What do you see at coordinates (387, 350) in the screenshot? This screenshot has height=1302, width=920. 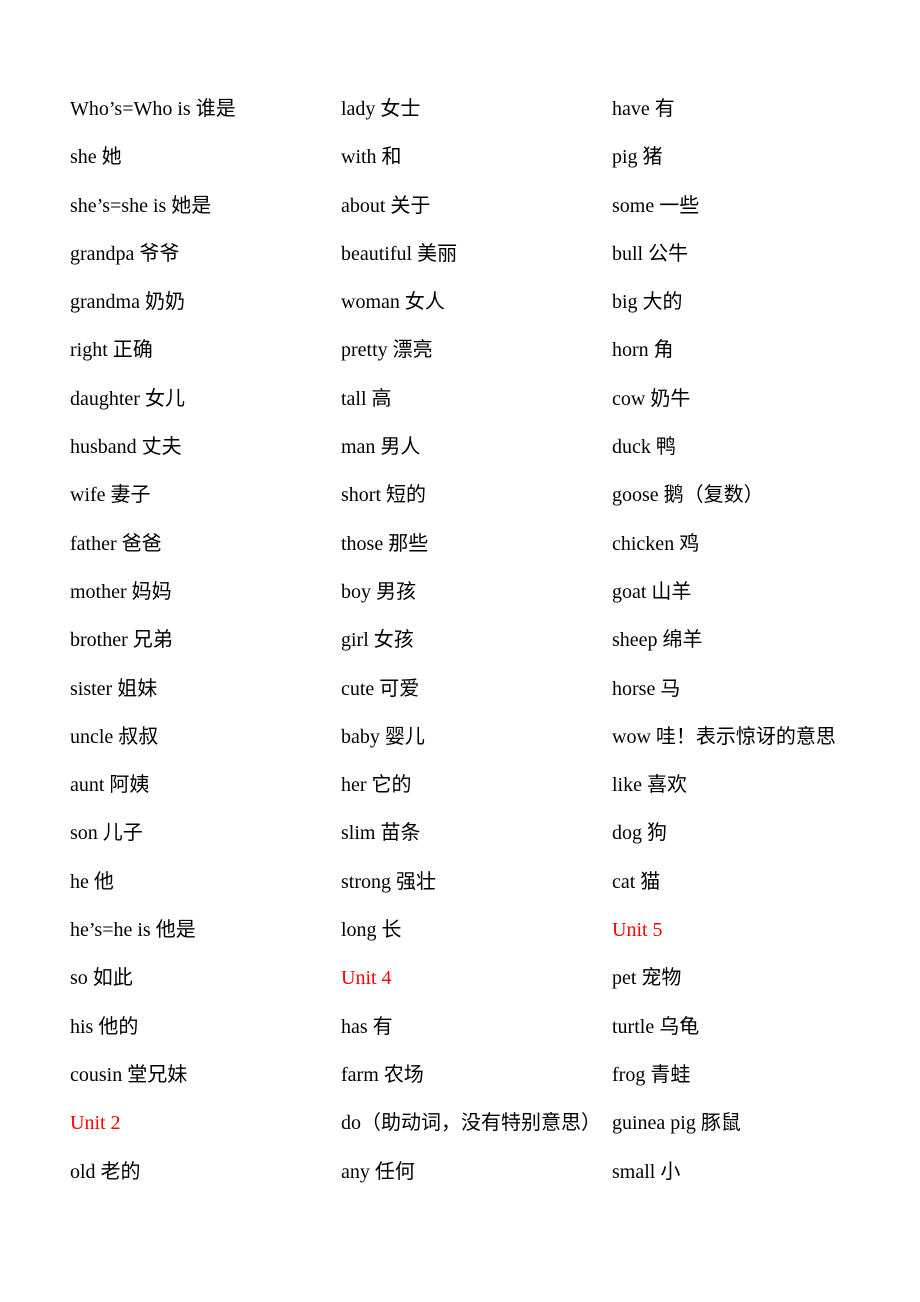 I see `vocabulary-entry: pretty 漂亮` at bounding box center [387, 350].